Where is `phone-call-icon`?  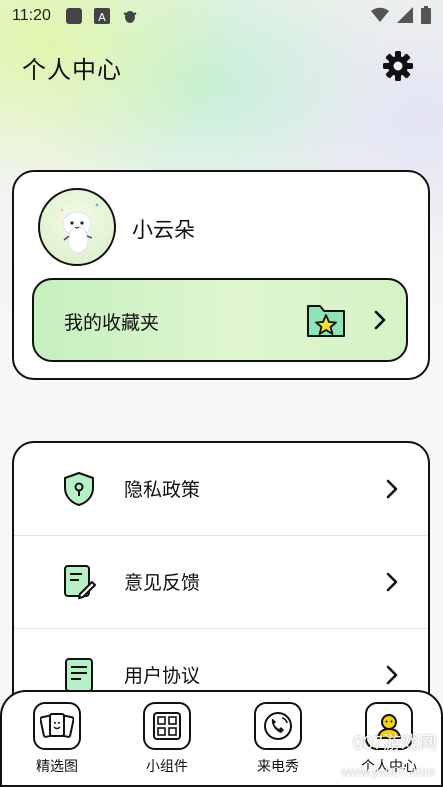 phone-call-icon is located at coordinates (278, 726).